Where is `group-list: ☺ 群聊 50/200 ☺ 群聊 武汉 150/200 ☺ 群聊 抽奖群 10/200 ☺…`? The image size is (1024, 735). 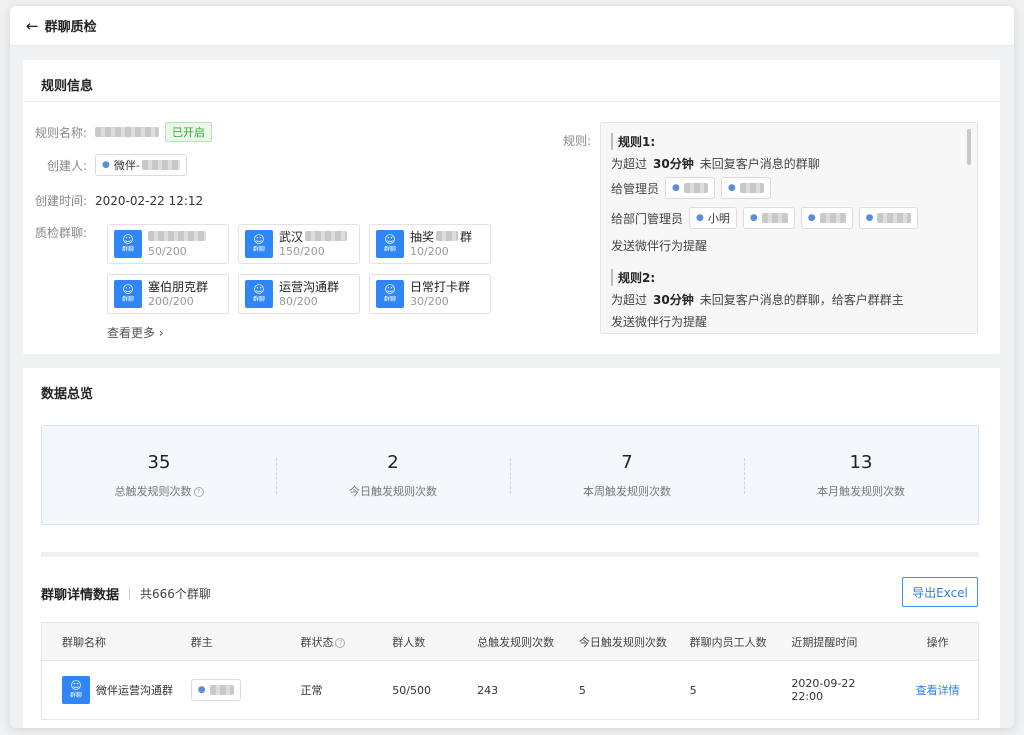 group-list: ☺ 群聊 50/200 ☺ 群聊 武汉 150/200 ☺ 群聊 抽奖群 10/200 ☺… is located at coordinates (302, 269).